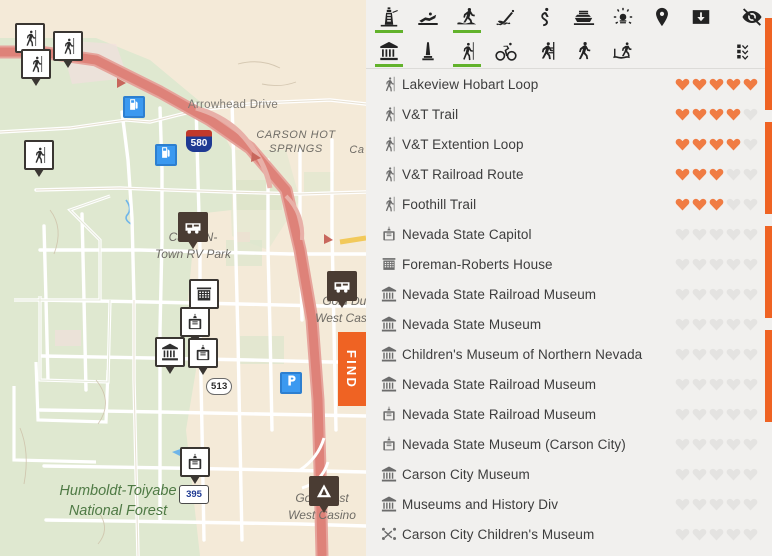 This screenshot has width=772, height=556. Describe the element at coordinates (506, 51) in the screenshot. I see `filter-cycling` at that location.